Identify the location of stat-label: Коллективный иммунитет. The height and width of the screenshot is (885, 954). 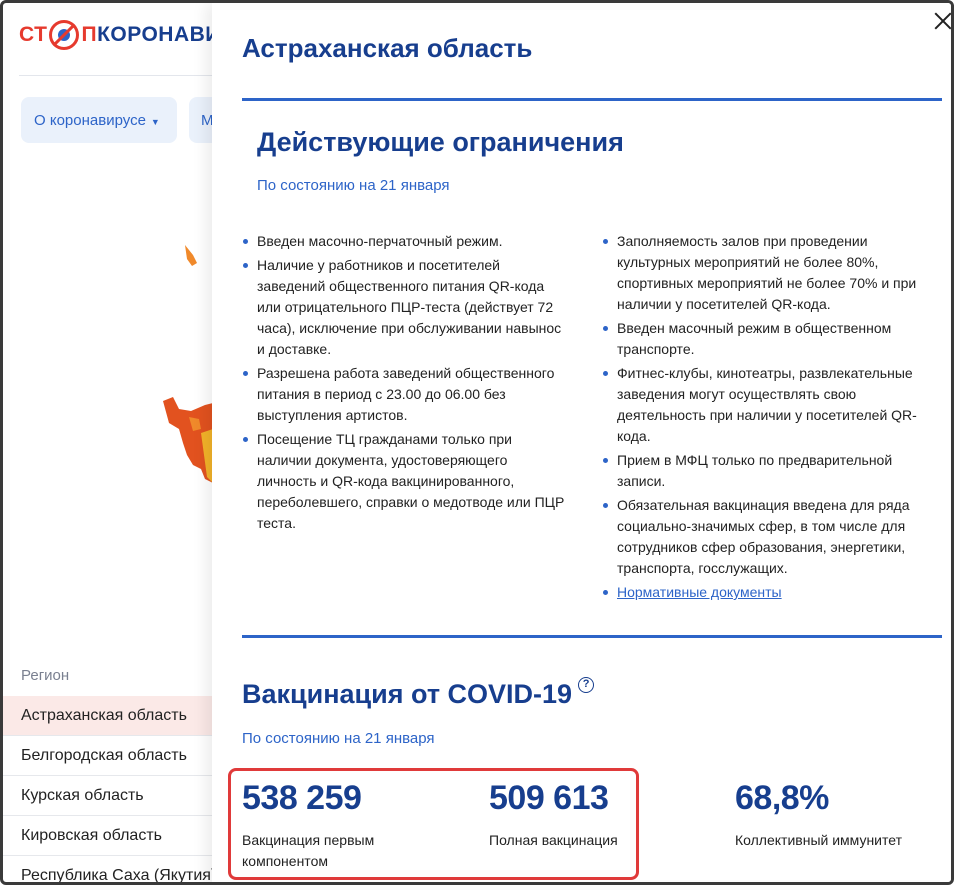
(818, 840).